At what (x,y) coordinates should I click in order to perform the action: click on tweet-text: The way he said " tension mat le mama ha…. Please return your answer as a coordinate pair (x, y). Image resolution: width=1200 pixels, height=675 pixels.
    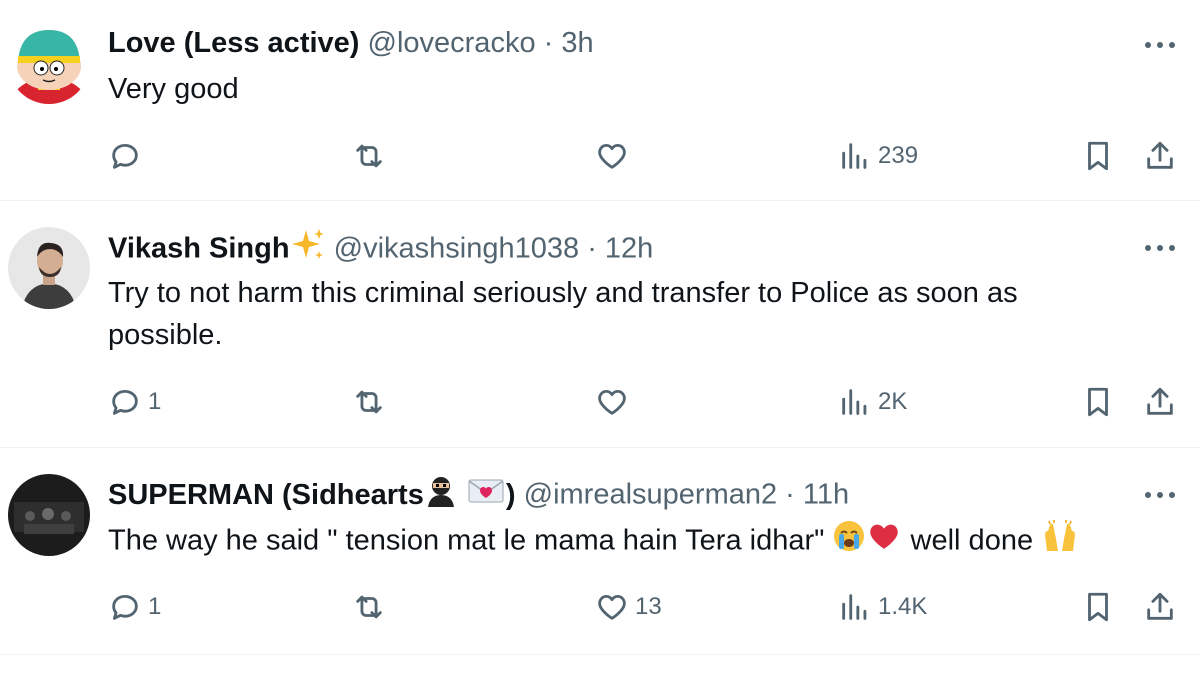
    Looking at the image, I should click on (593, 542).